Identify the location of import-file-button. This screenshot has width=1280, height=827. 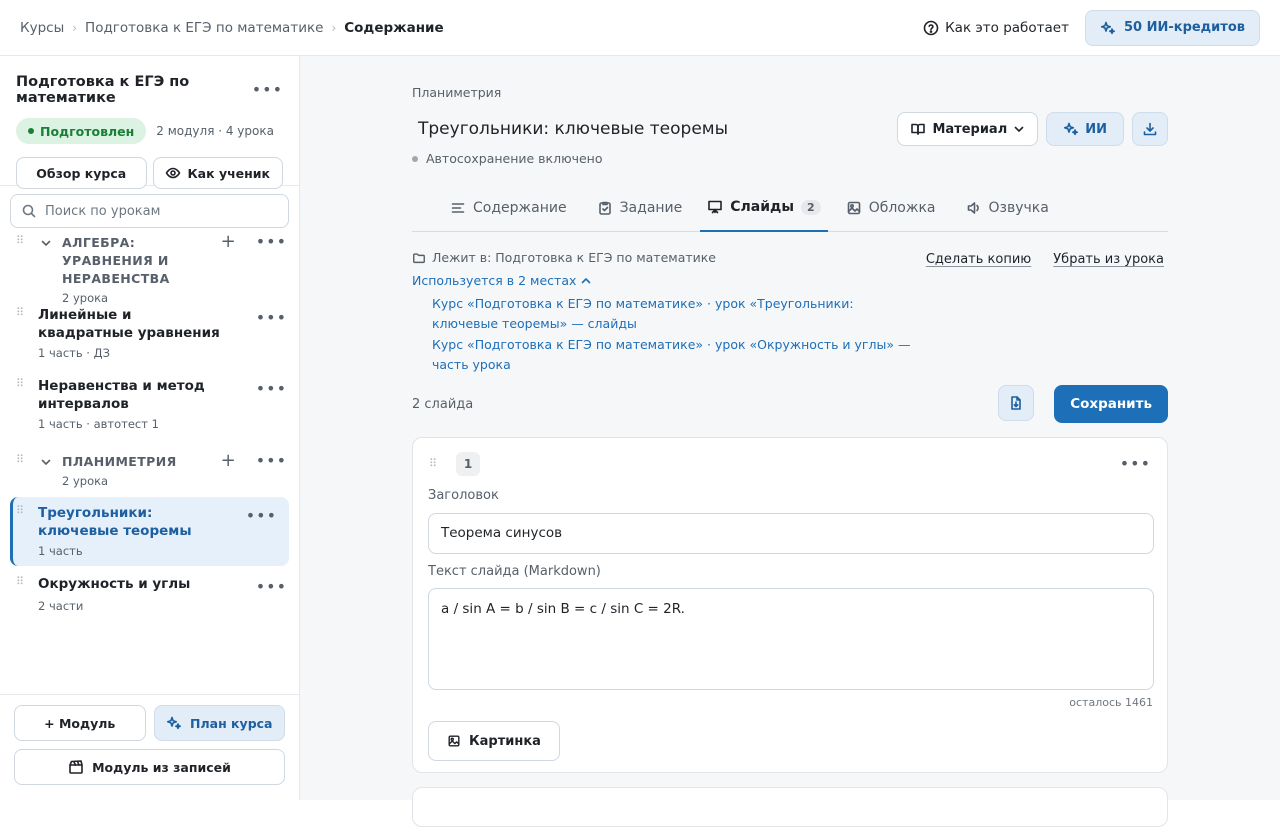
(1016, 403).